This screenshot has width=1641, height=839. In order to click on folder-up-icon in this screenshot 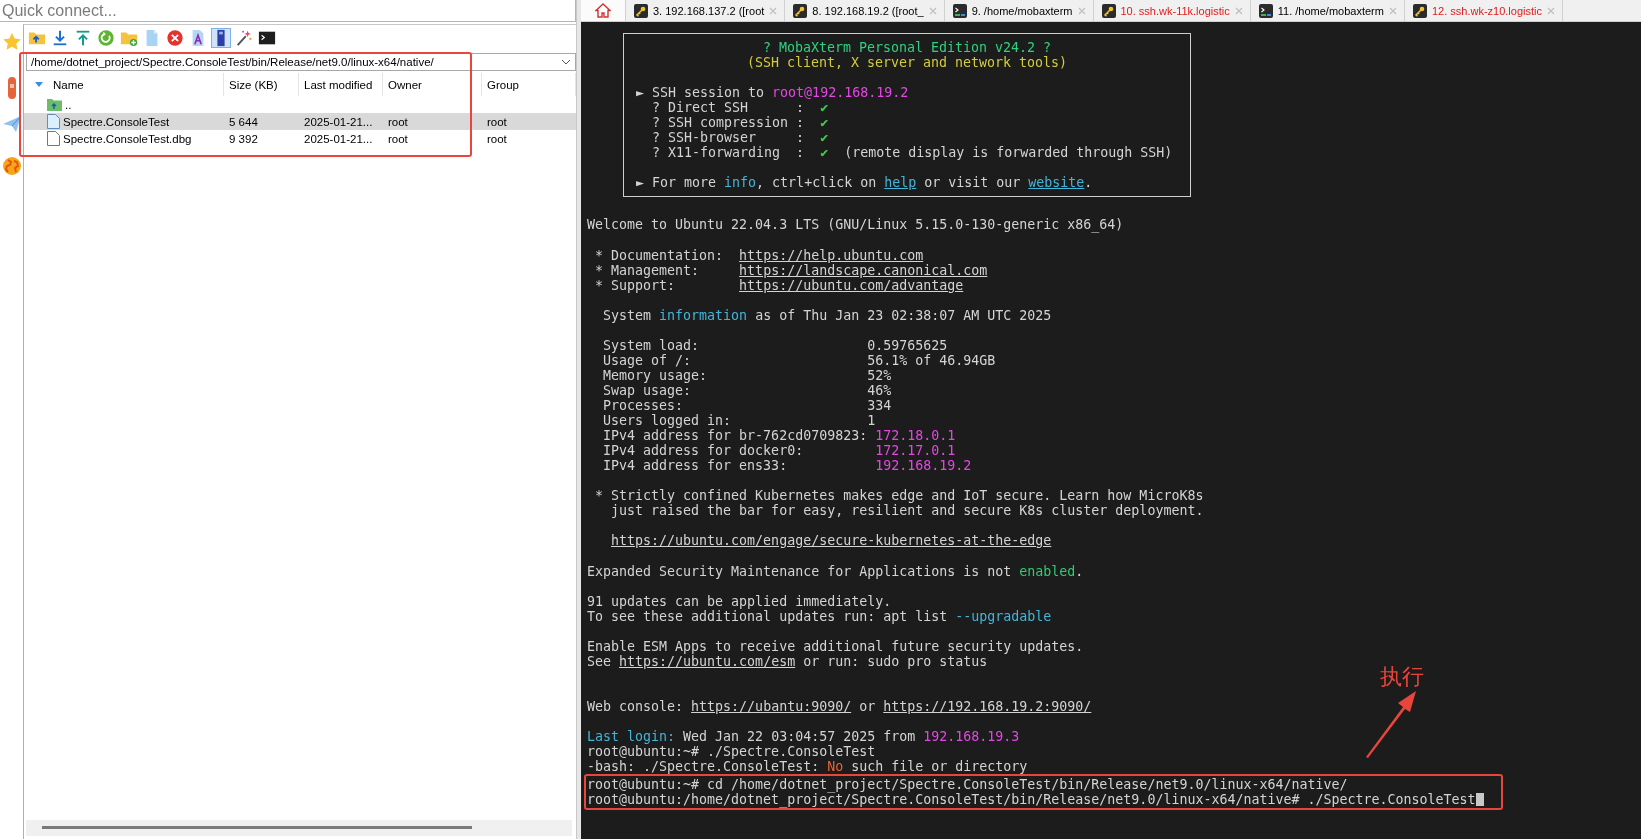, I will do `click(54, 104)`.